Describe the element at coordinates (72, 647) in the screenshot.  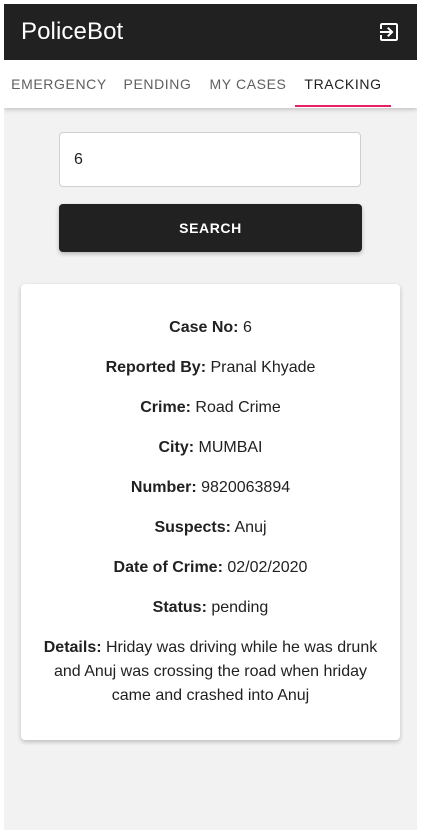
I see `details-label: Details:` at that location.